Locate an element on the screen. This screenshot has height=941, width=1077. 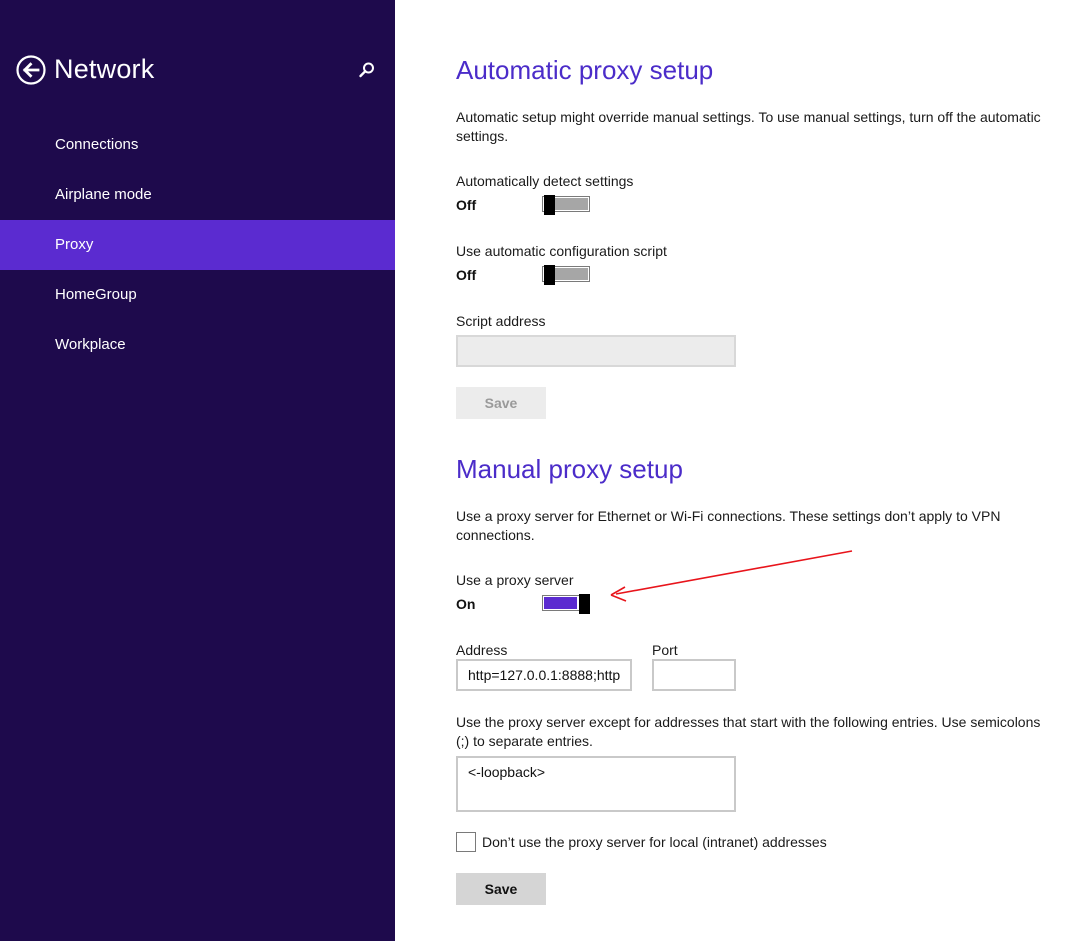
sidebar-item-proxy: Proxy is located at coordinates (197, 245).